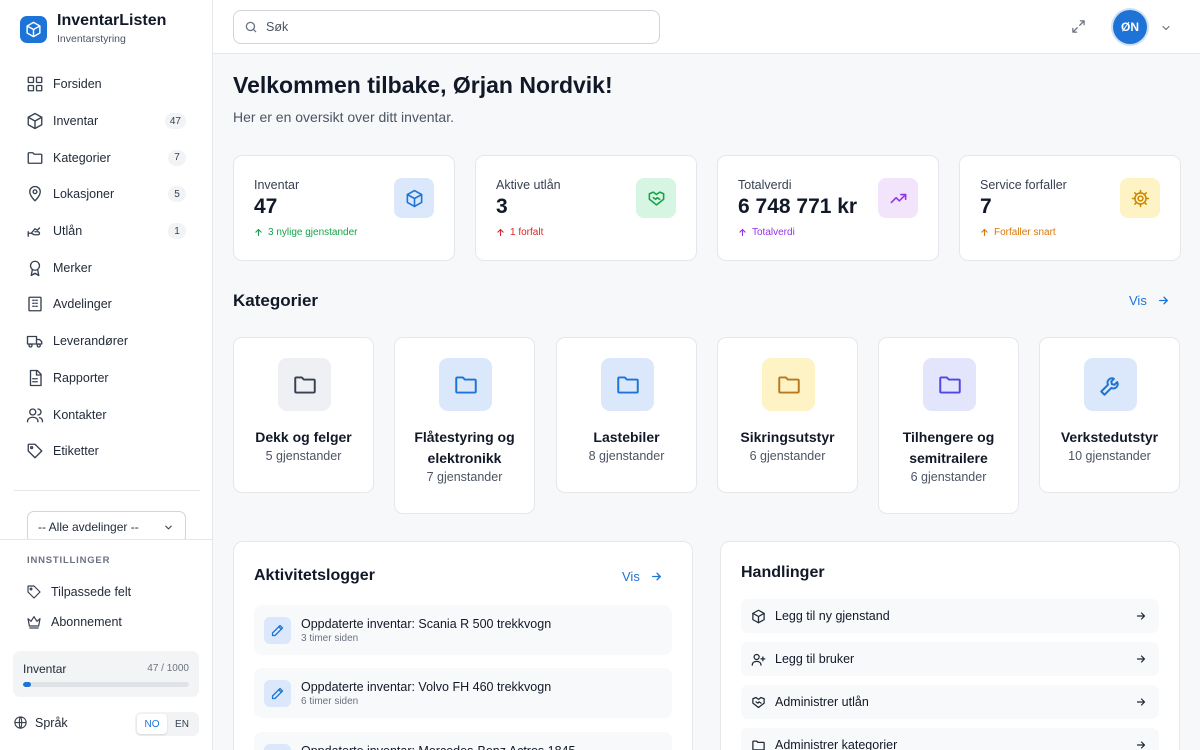  I want to click on category-name: Lastebiler, so click(626, 437).